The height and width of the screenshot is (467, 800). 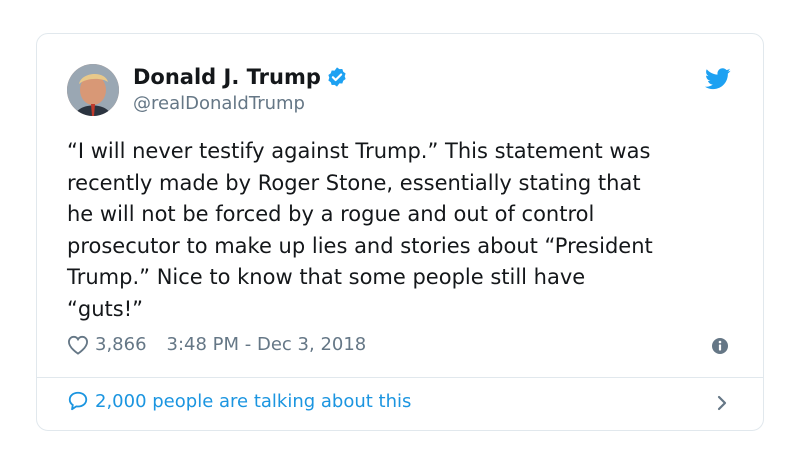 What do you see at coordinates (219, 104) in the screenshot?
I see `handle: @realDonaldTrump` at bounding box center [219, 104].